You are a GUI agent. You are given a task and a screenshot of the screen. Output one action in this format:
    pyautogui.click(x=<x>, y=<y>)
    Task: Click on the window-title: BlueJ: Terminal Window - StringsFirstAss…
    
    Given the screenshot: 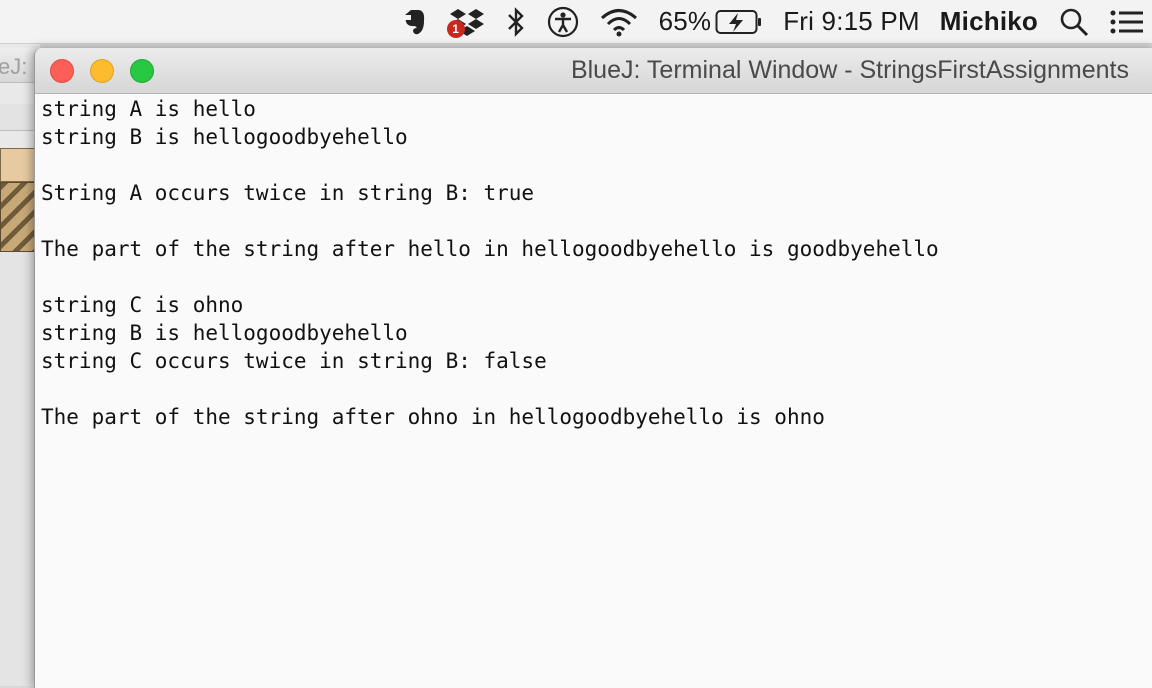 What is the action you would take?
    pyautogui.click(x=849, y=70)
    